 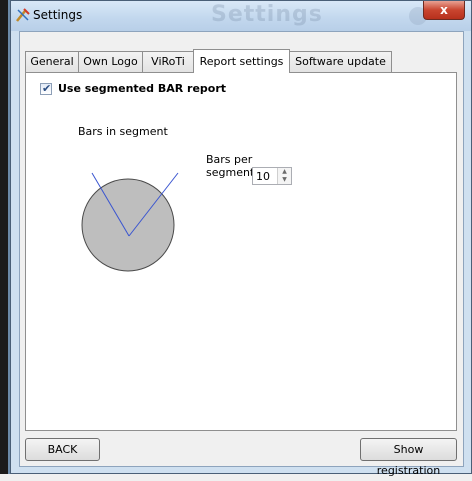 What do you see at coordinates (52, 61) in the screenshot?
I see `tab-general: General` at bounding box center [52, 61].